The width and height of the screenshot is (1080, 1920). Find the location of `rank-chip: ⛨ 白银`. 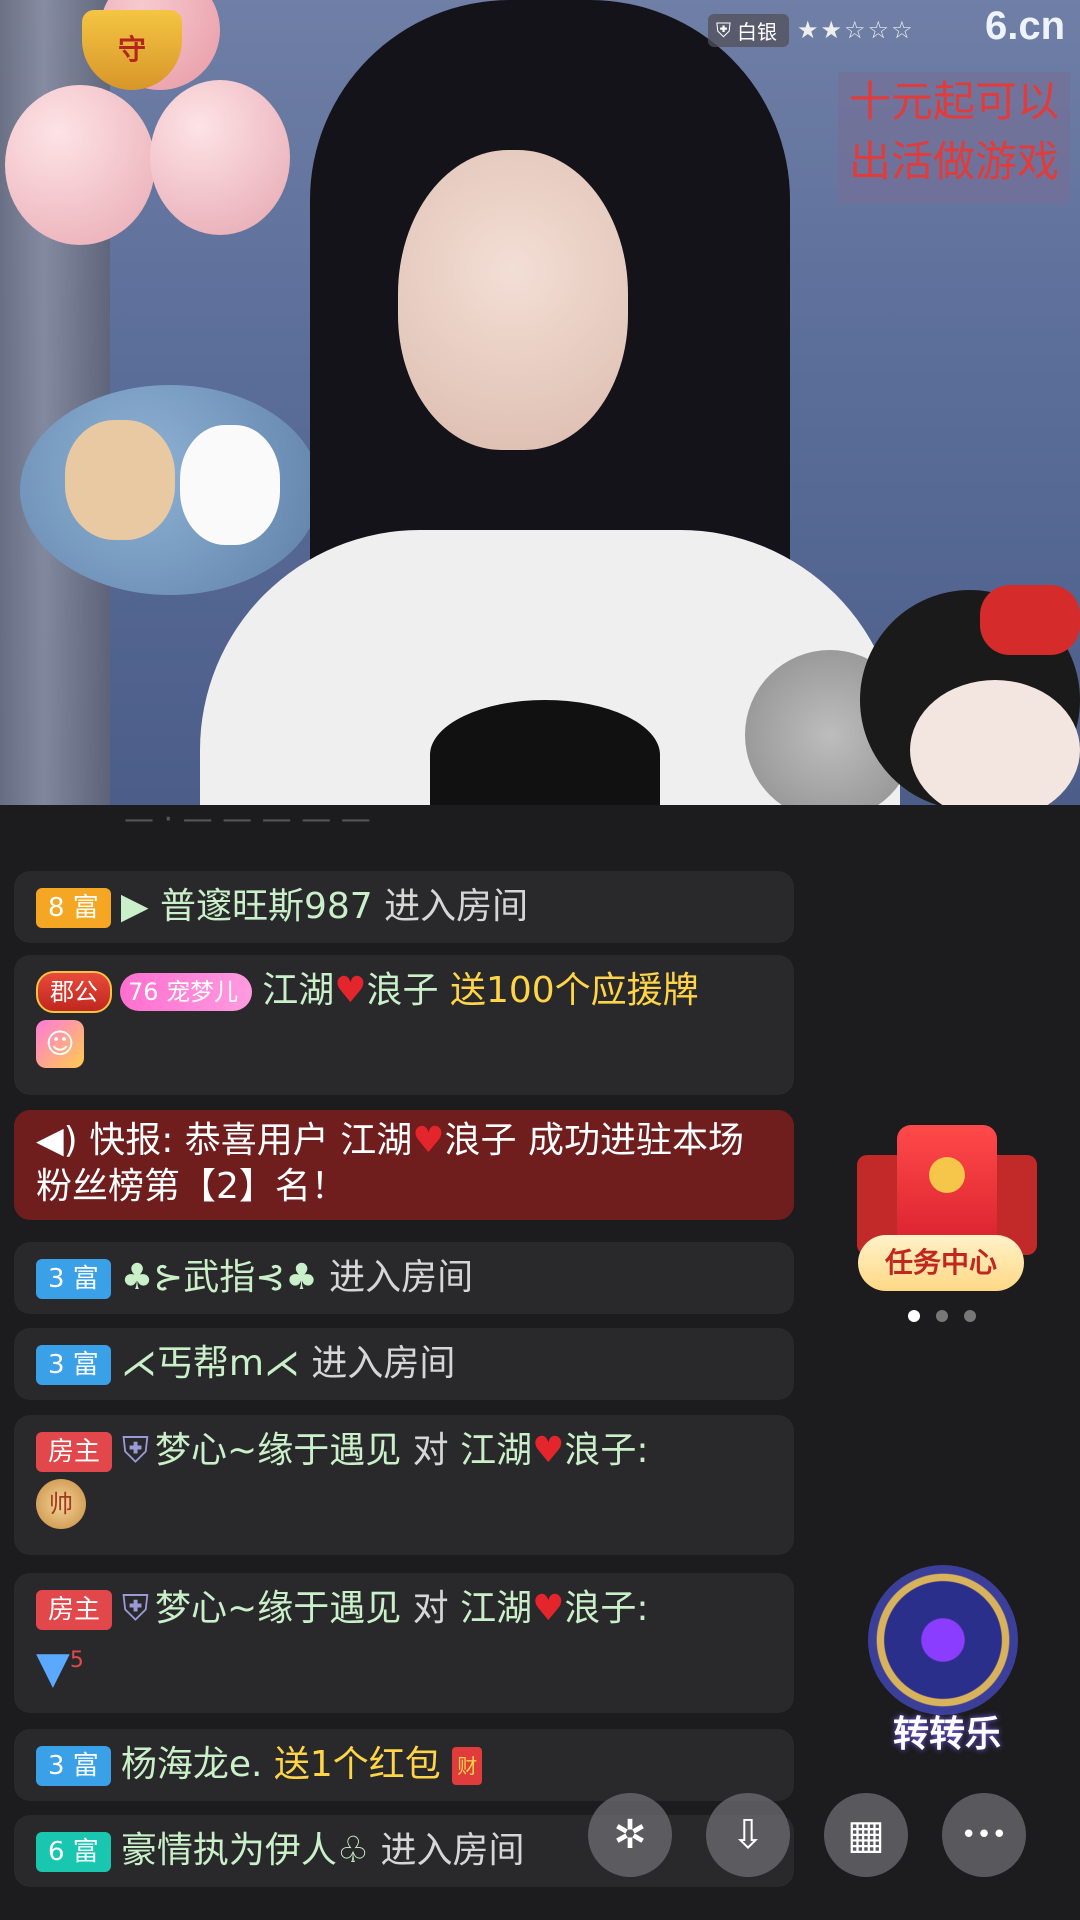

rank-chip: ⛨ 白银 is located at coordinates (748, 30).